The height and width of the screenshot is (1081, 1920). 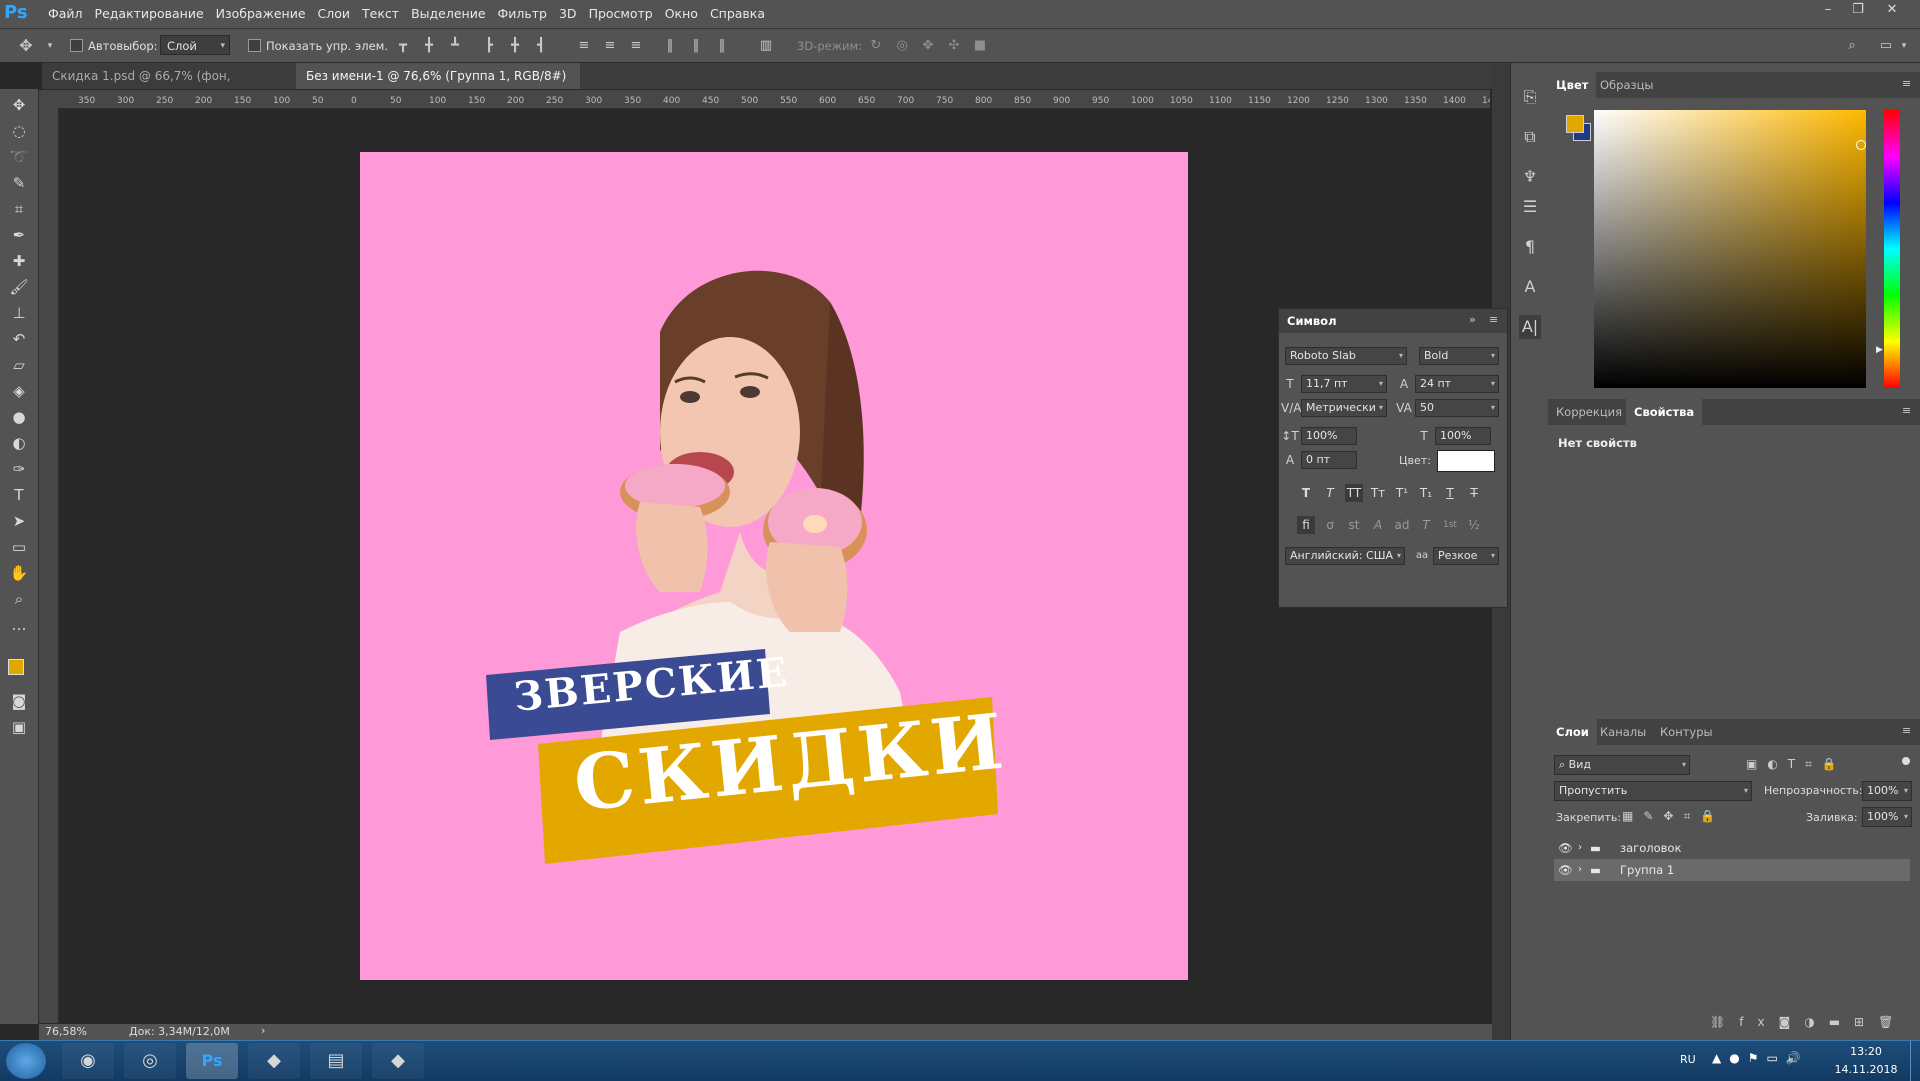 I want to click on tab-color: Цвет, so click(x=1572, y=85).